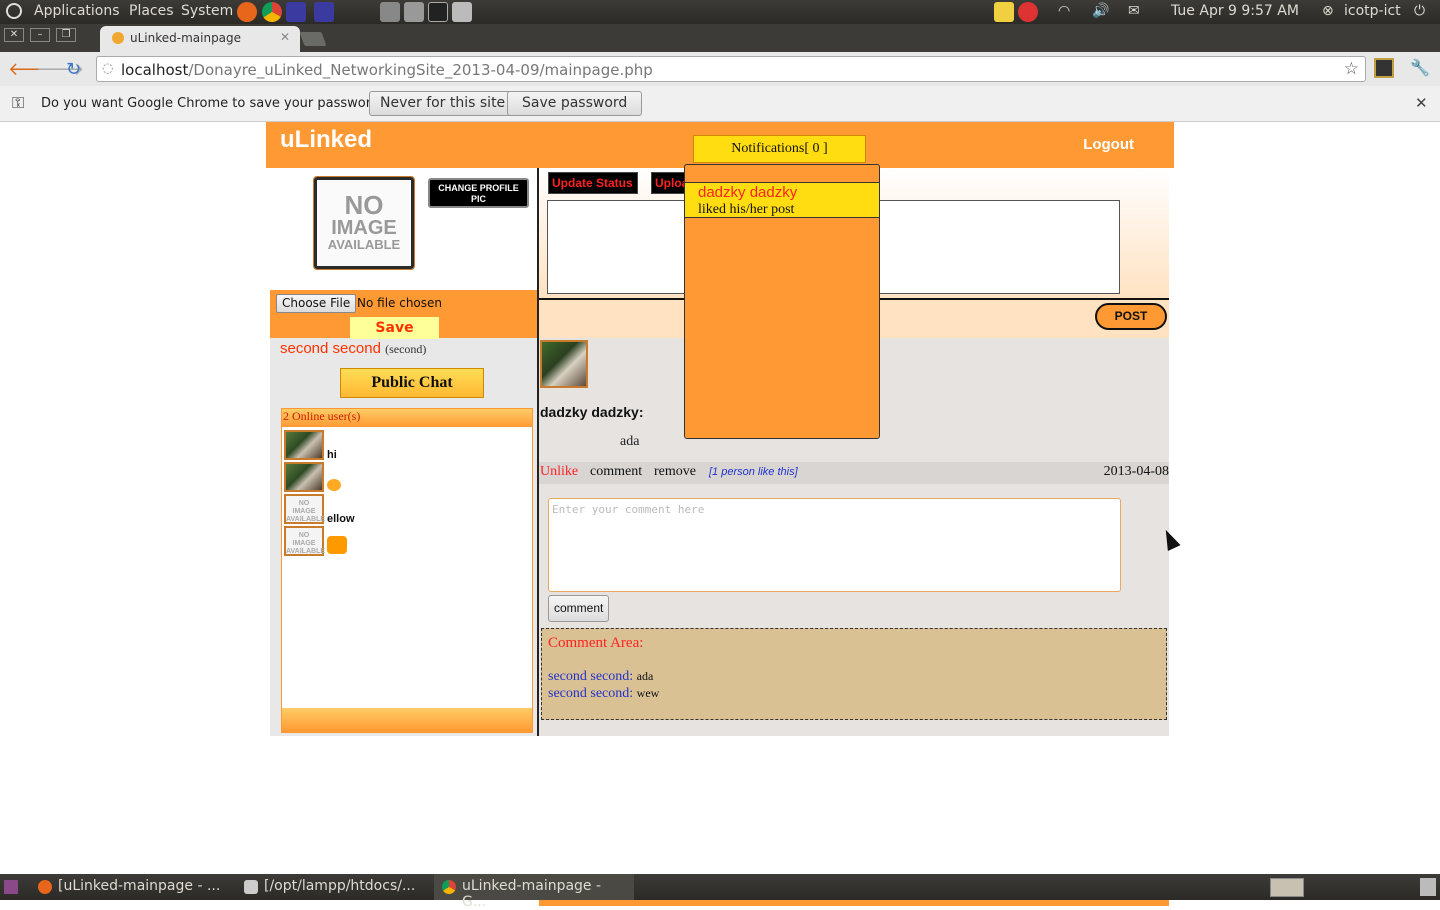 This screenshot has height=910, width=1440. Describe the element at coordinates (412, 383) in the screenshot. I see `public-chat-button: Public Chat` at that location.